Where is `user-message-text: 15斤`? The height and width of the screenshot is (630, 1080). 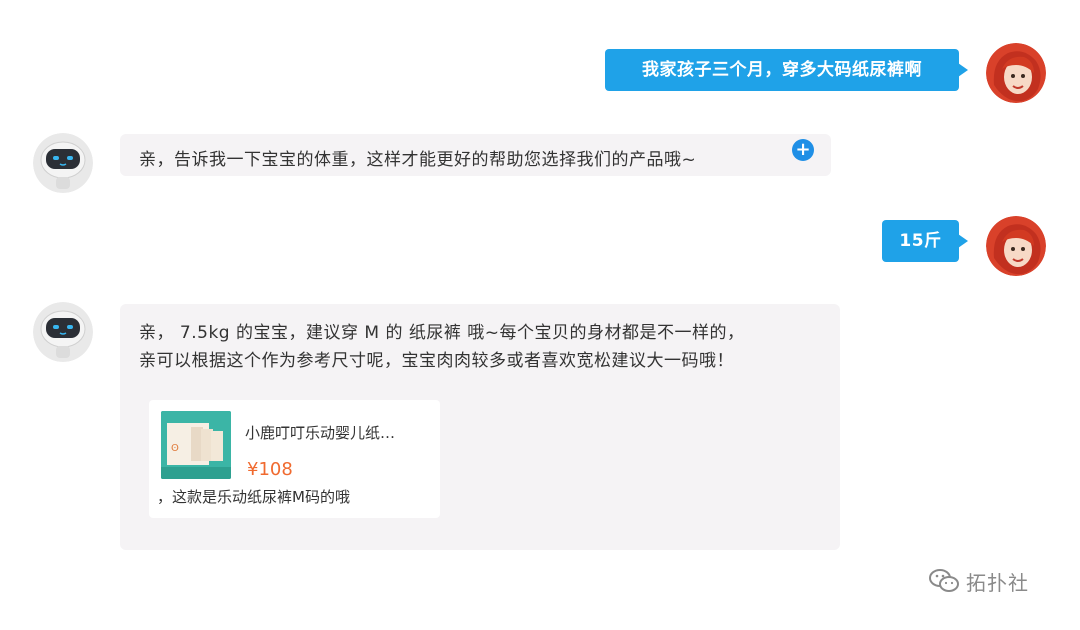 user-message-text: 15斤 is located at coordinates (920, 240).